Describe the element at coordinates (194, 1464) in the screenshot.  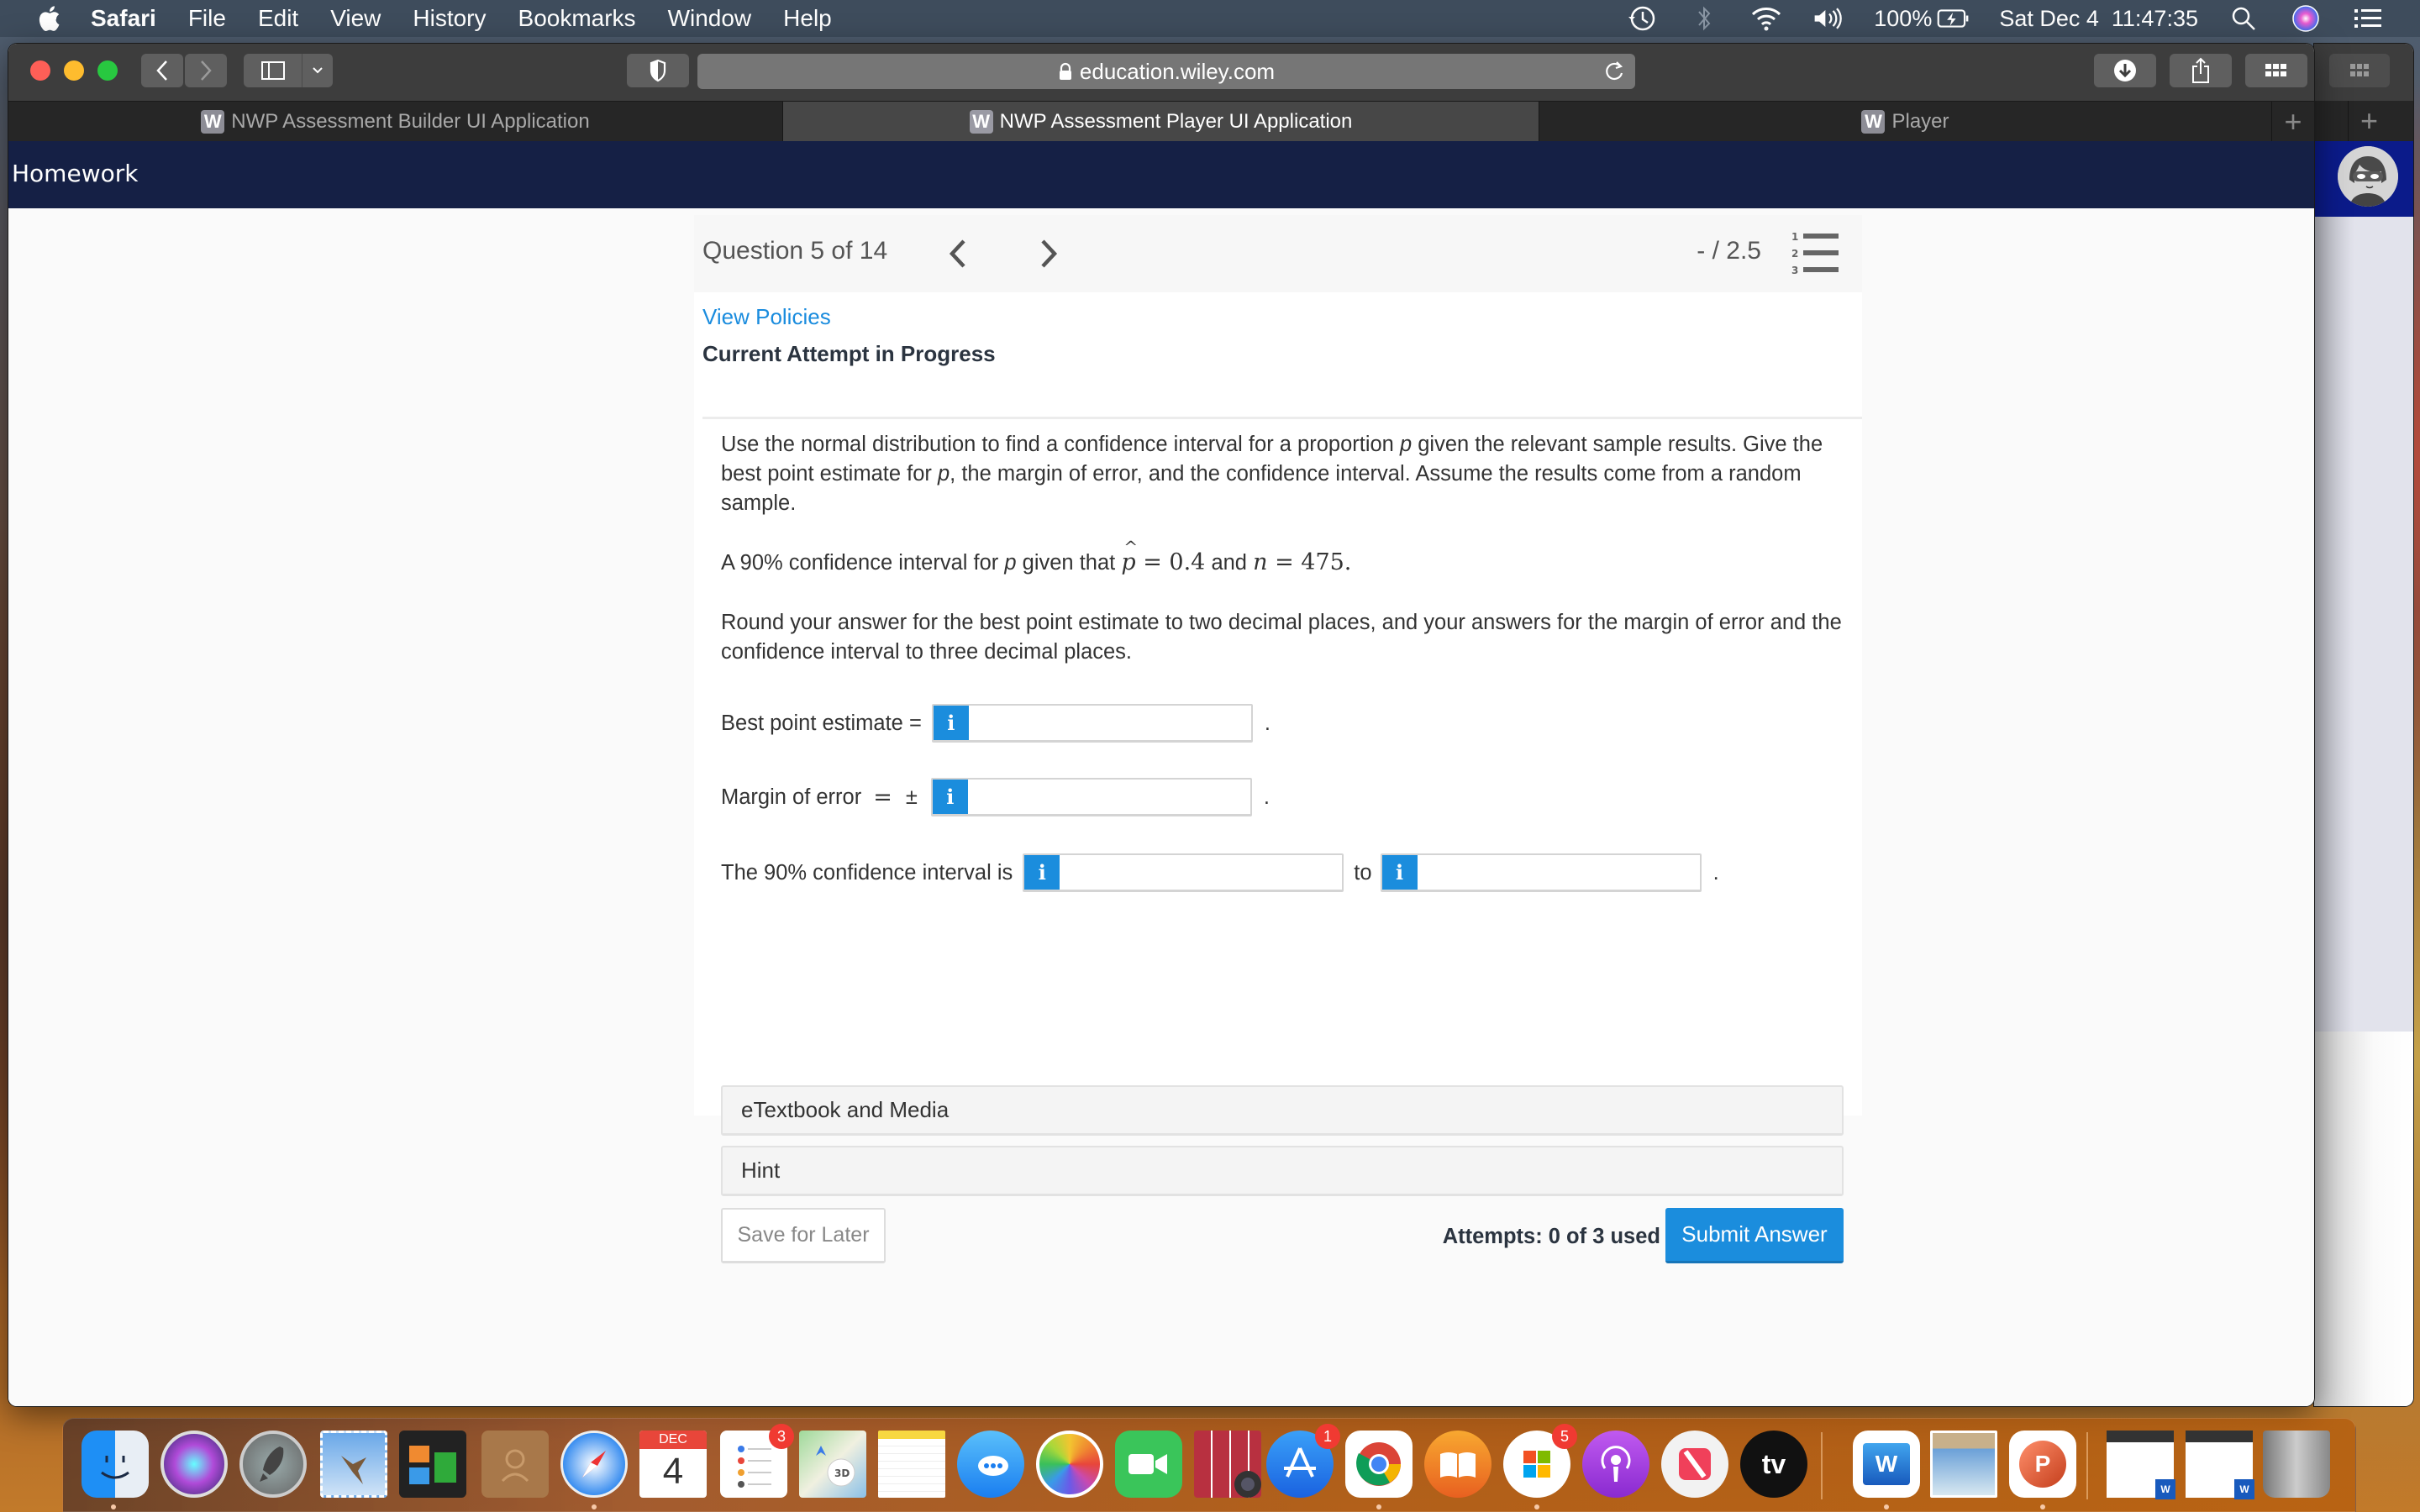
I see `dock-siri-icon` at that location.